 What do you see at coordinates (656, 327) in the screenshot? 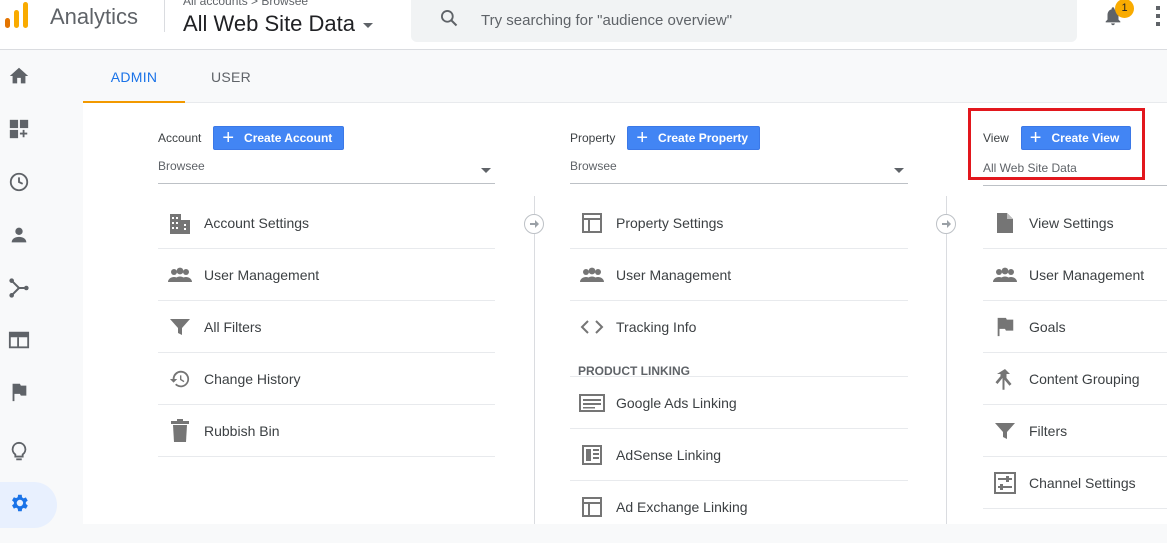
I see `tracking-info-label: Tracking Info` at bounding box center [656, 327].